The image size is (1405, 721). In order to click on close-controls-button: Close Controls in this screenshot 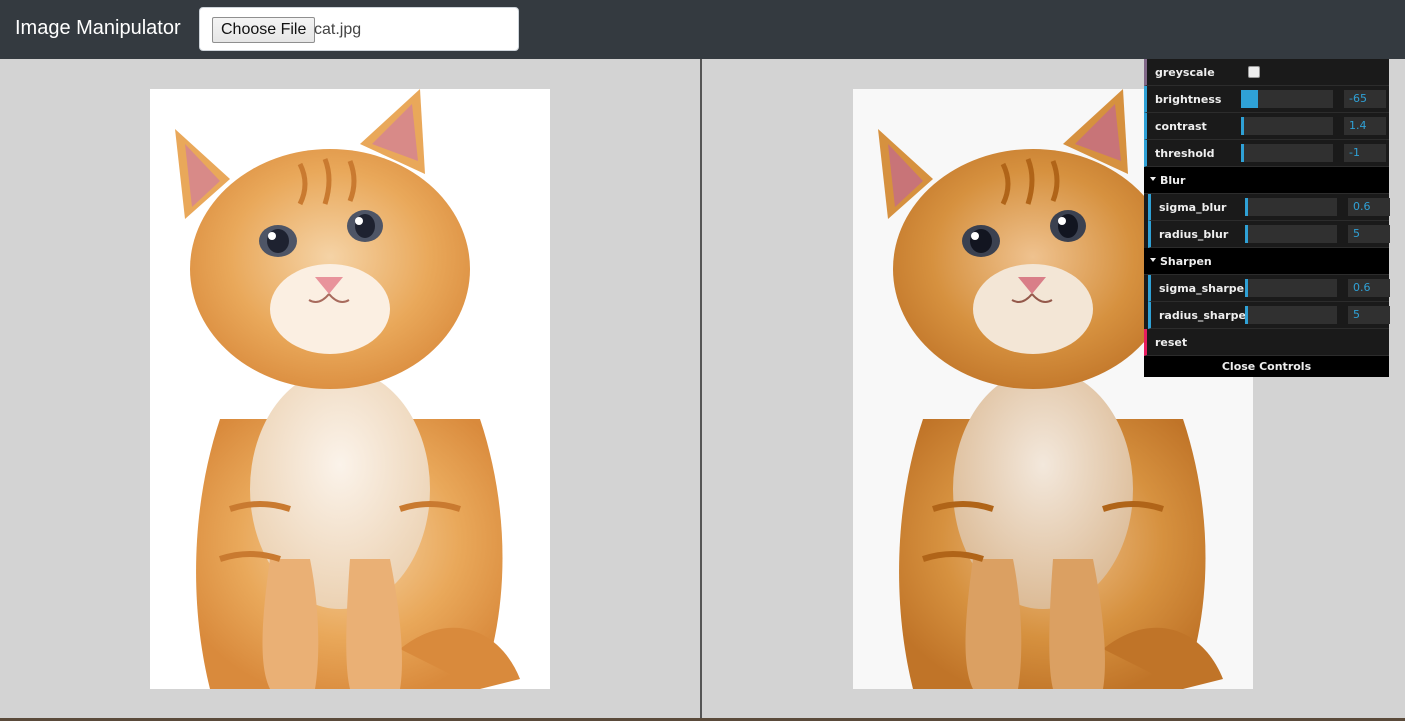, I will do `click(1266, 366)`.